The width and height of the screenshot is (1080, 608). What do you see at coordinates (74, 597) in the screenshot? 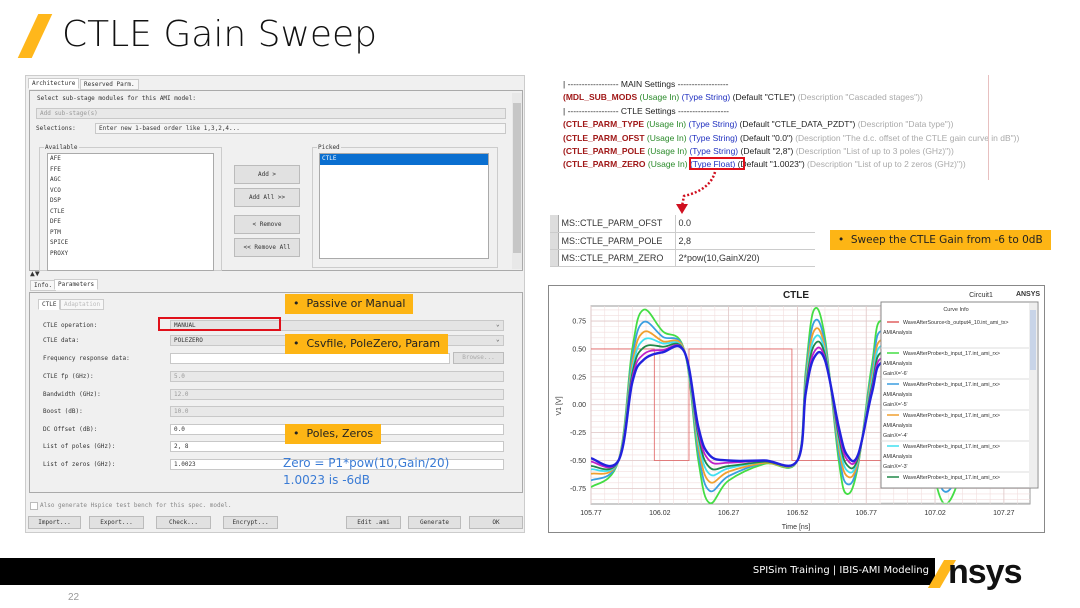
I see `page-number: 22` at bounding box center [74, 597].